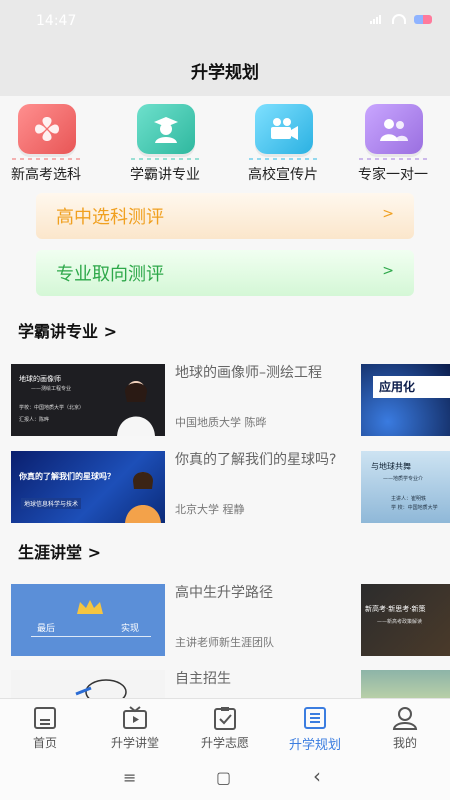 The width and height of the screenshot is (450, 800). I want to click on thumb-text: 与地球共舞, so click(391, 466).